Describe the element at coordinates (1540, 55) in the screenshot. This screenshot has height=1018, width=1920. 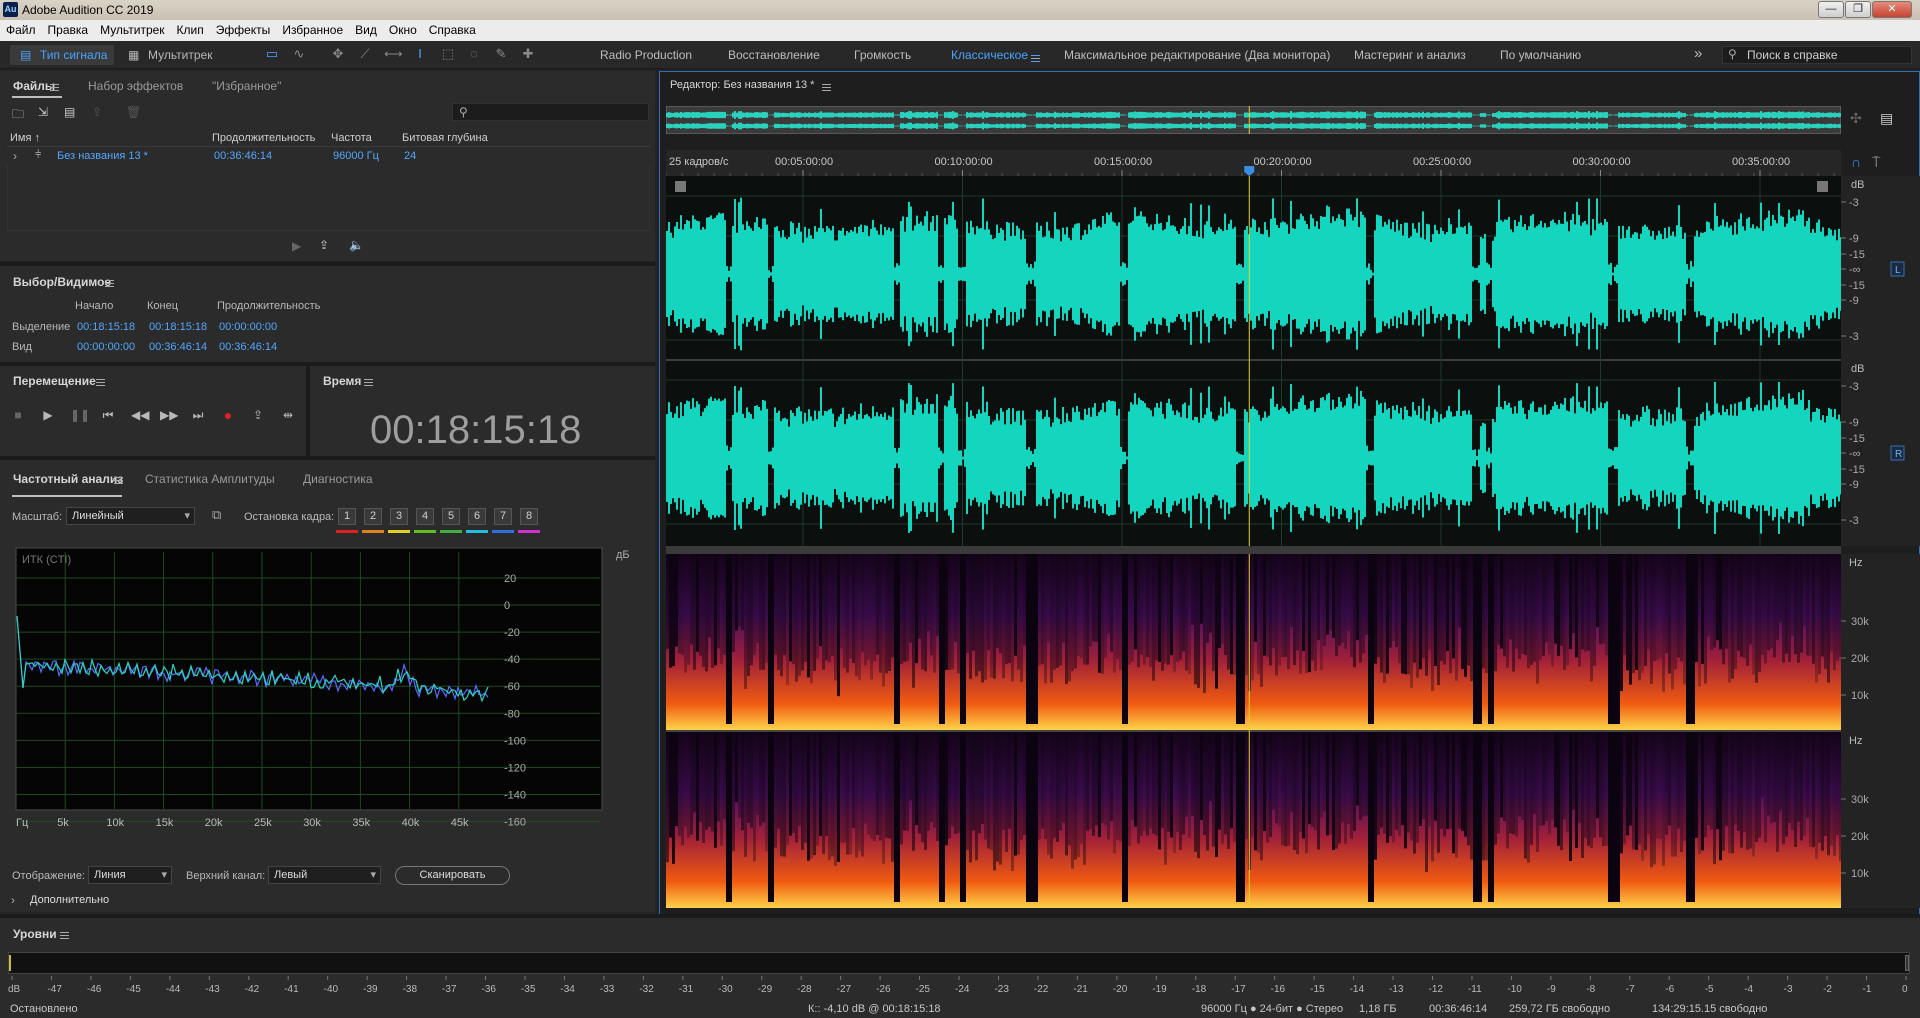
I see `workspace-default: По умолчанию` at that location.